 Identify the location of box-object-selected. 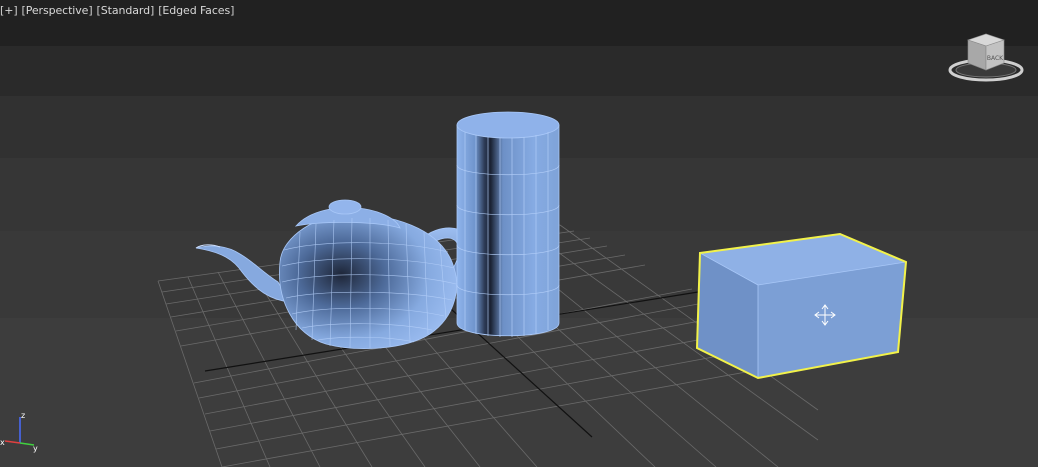
(801, 306).